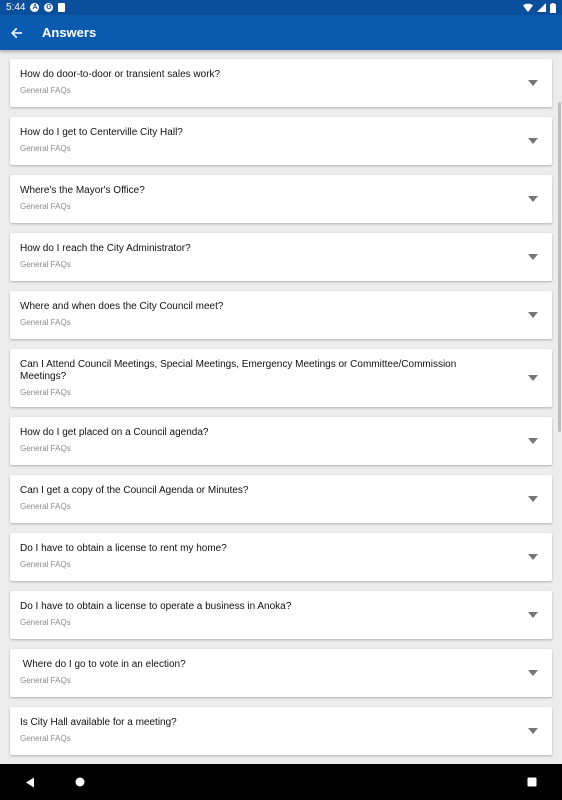 Image resolution: width=562 pixels, height=800 pixels. What do you see at coordinates (101, 132) in the screenshot?
I see `faq-question: How do I get to Centerville City Hall?` at bounding box center [101, 132].